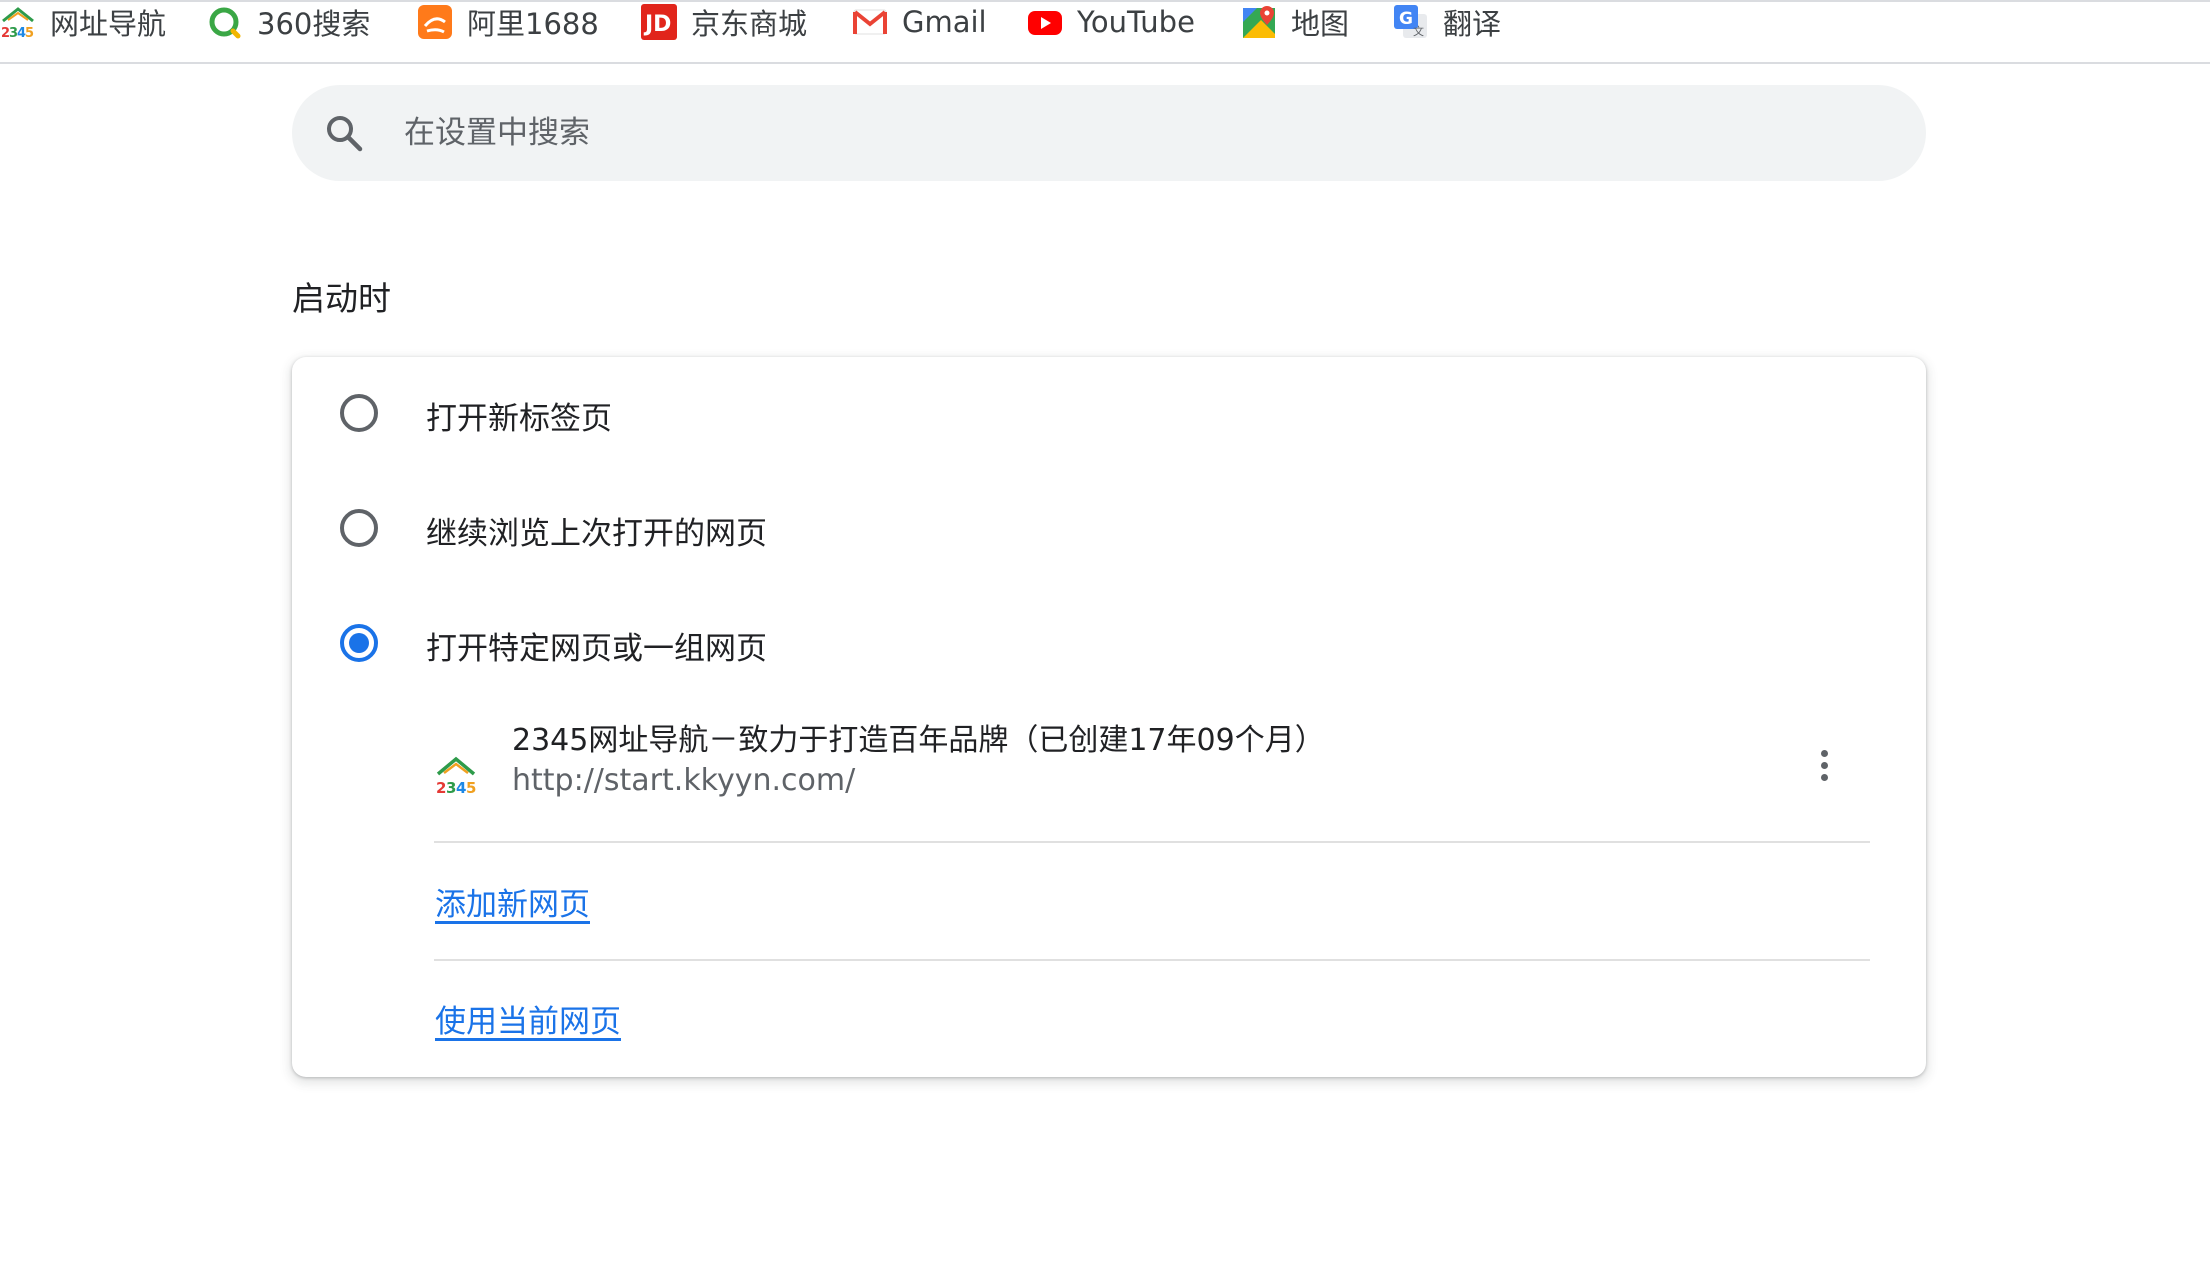 The image size is (2210, 1286). I want to click on translate-icon: G 文, so click(1411, 22).